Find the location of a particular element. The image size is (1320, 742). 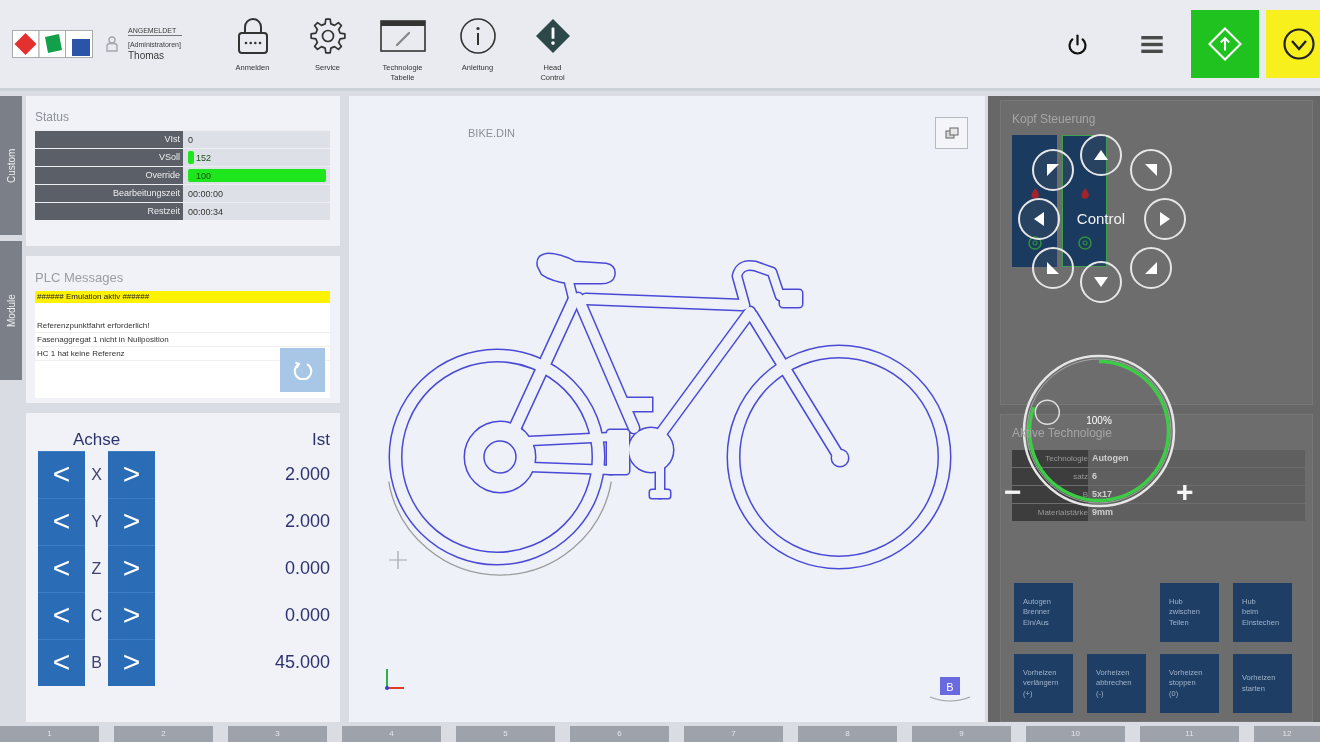

row-label: VIst is located at coordinates (109, 139).